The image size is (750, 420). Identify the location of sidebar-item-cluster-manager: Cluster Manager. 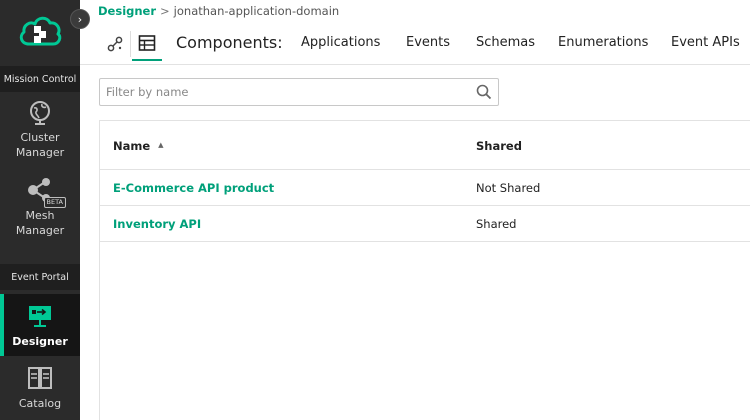
(40, 135).